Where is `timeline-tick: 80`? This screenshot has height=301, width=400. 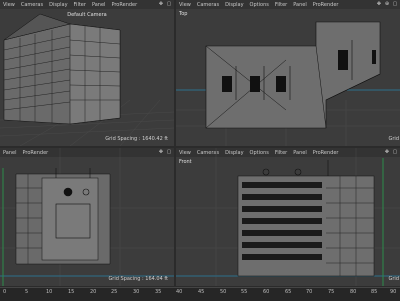
timeline-tick: 80 is located at coordinates (353, 292).